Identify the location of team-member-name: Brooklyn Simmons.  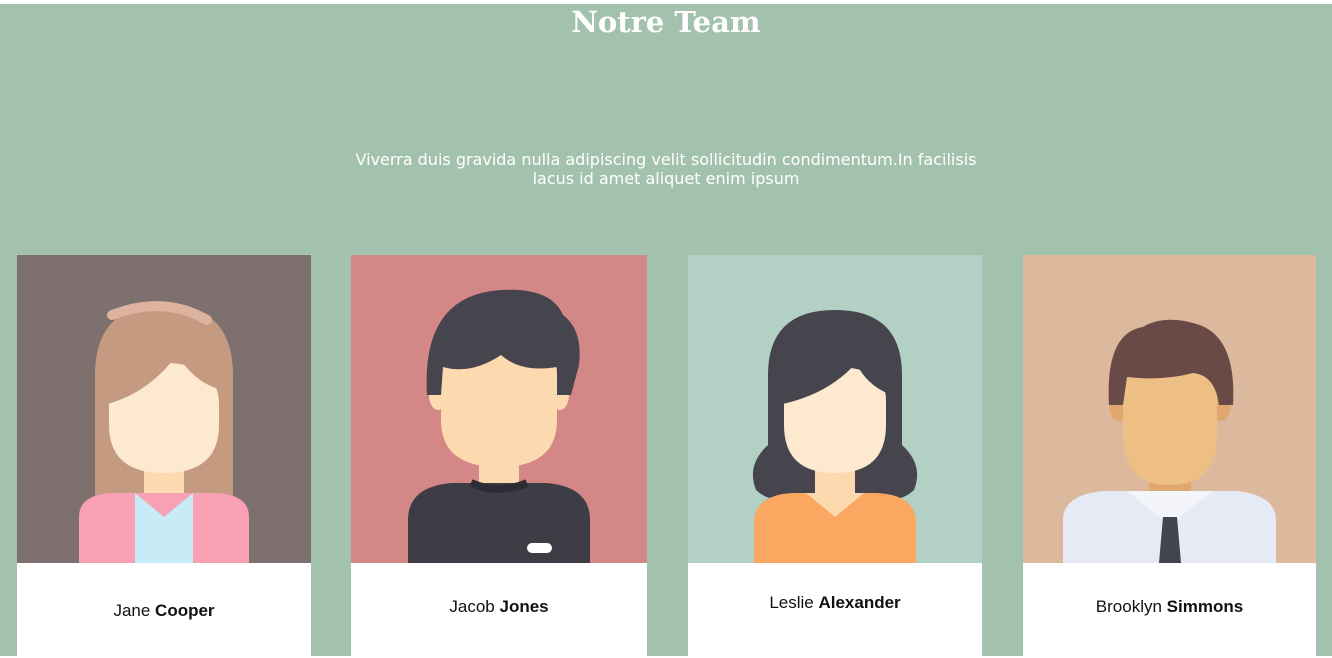
(1169, 607).